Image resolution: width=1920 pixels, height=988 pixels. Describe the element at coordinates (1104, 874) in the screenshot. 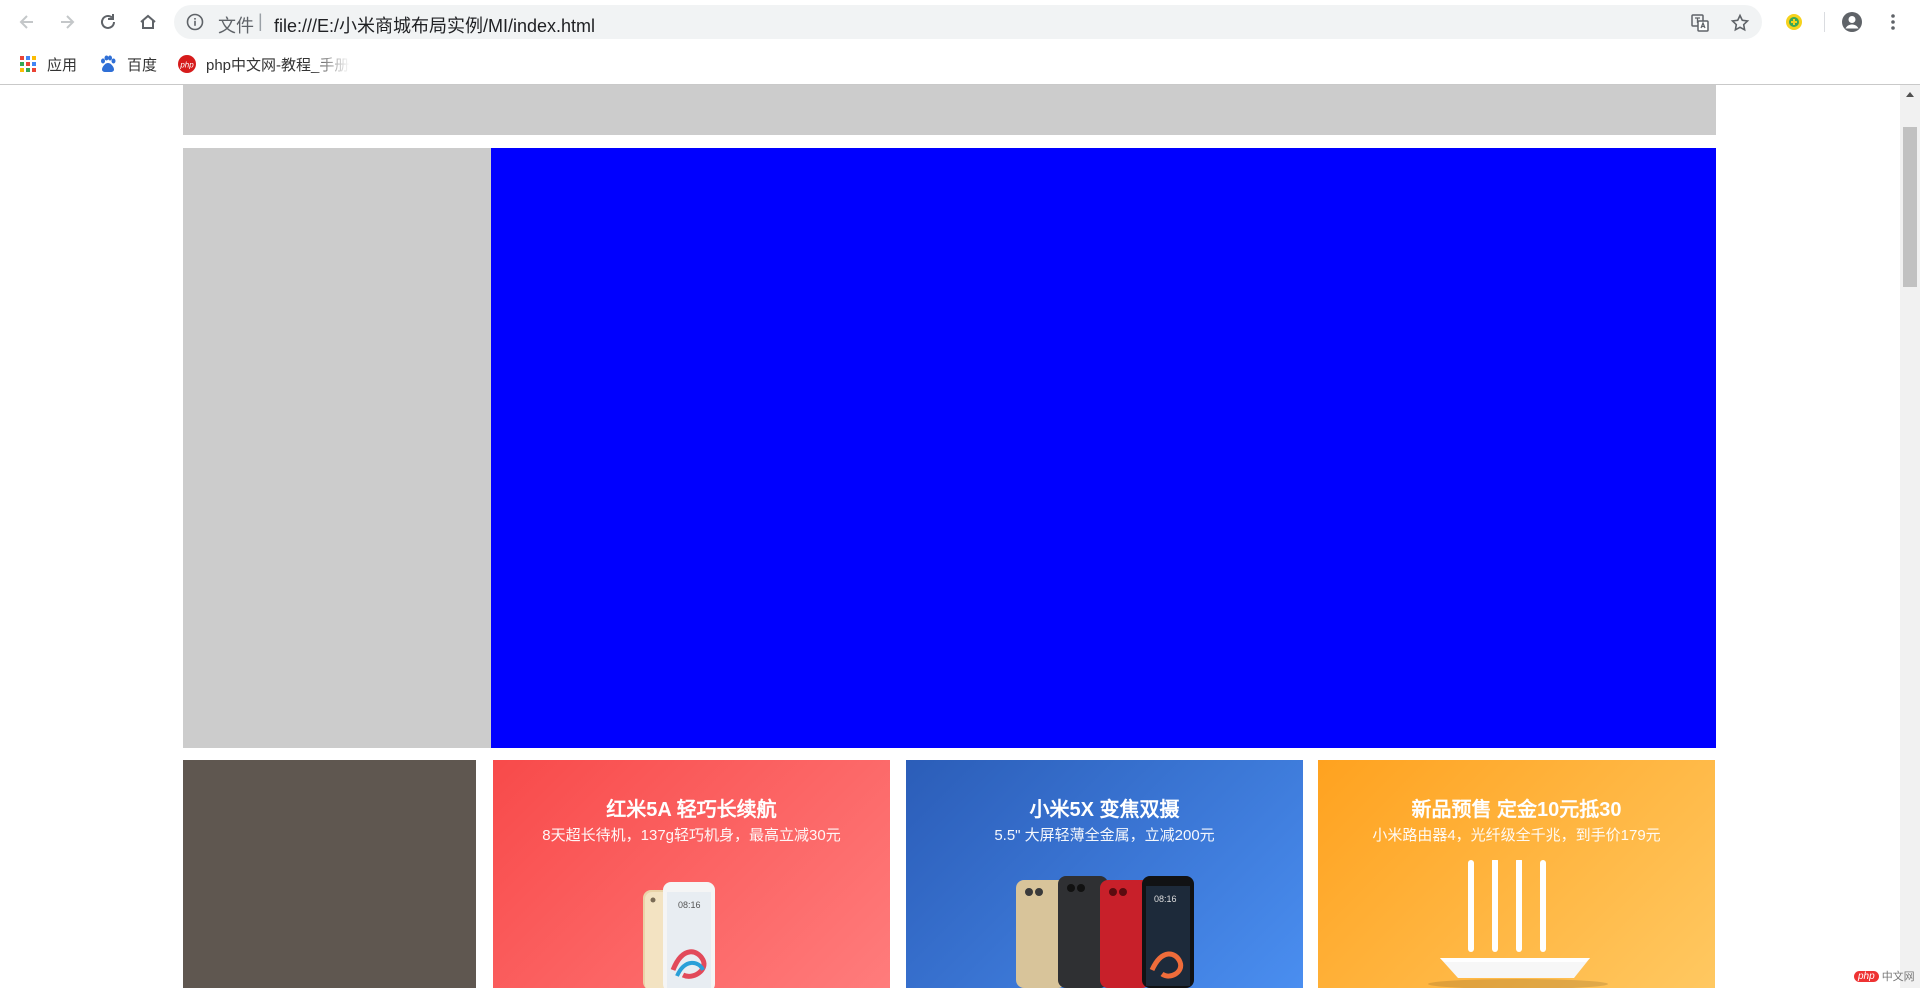

I see `promo-card-mi-5x: 小米5X 变焦双摄 5.5" 大屏轻薄全金属，立减200元 08:16` at that location.